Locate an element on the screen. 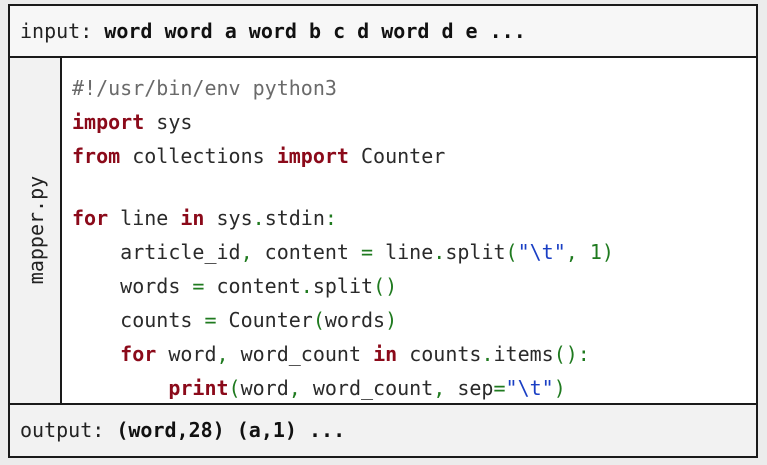  identifier: stdin is located at coordinates (294, 218).